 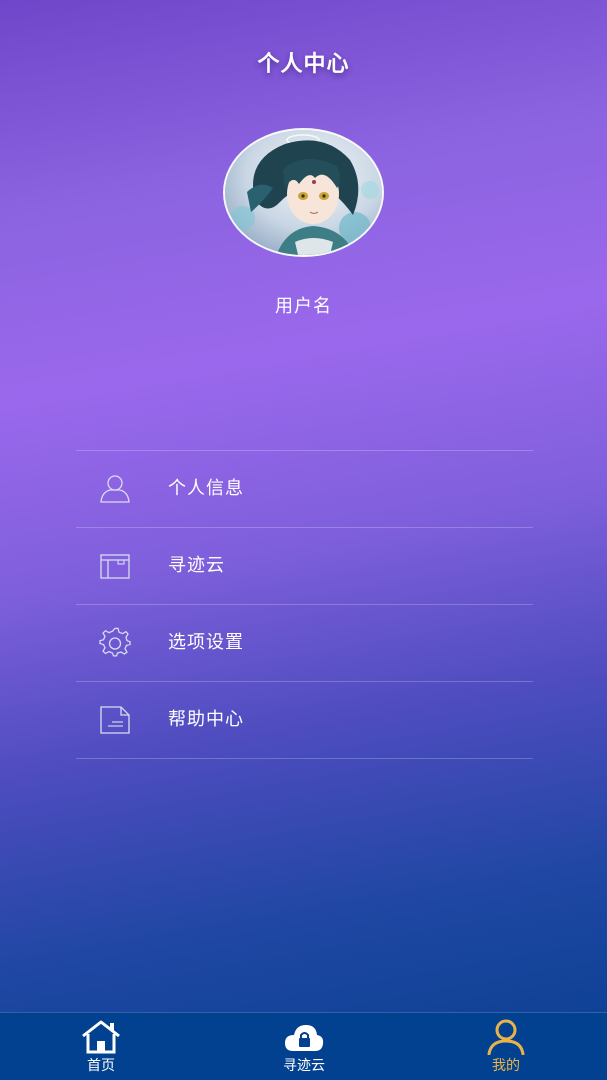 I want to click on gear-icon, so click(x=115, y=642).